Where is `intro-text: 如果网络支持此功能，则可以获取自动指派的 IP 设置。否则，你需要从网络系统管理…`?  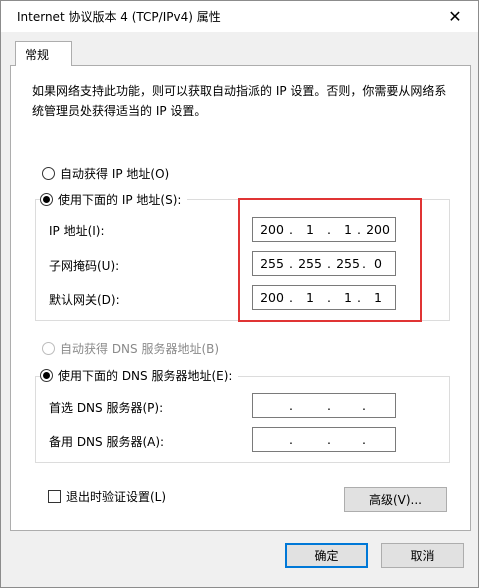 intro-text: 如果网络支持此功能，则可以获取自动指派的 IP 设置。否则，你需要从网络系统管理… is located at coordinates (239, 101).